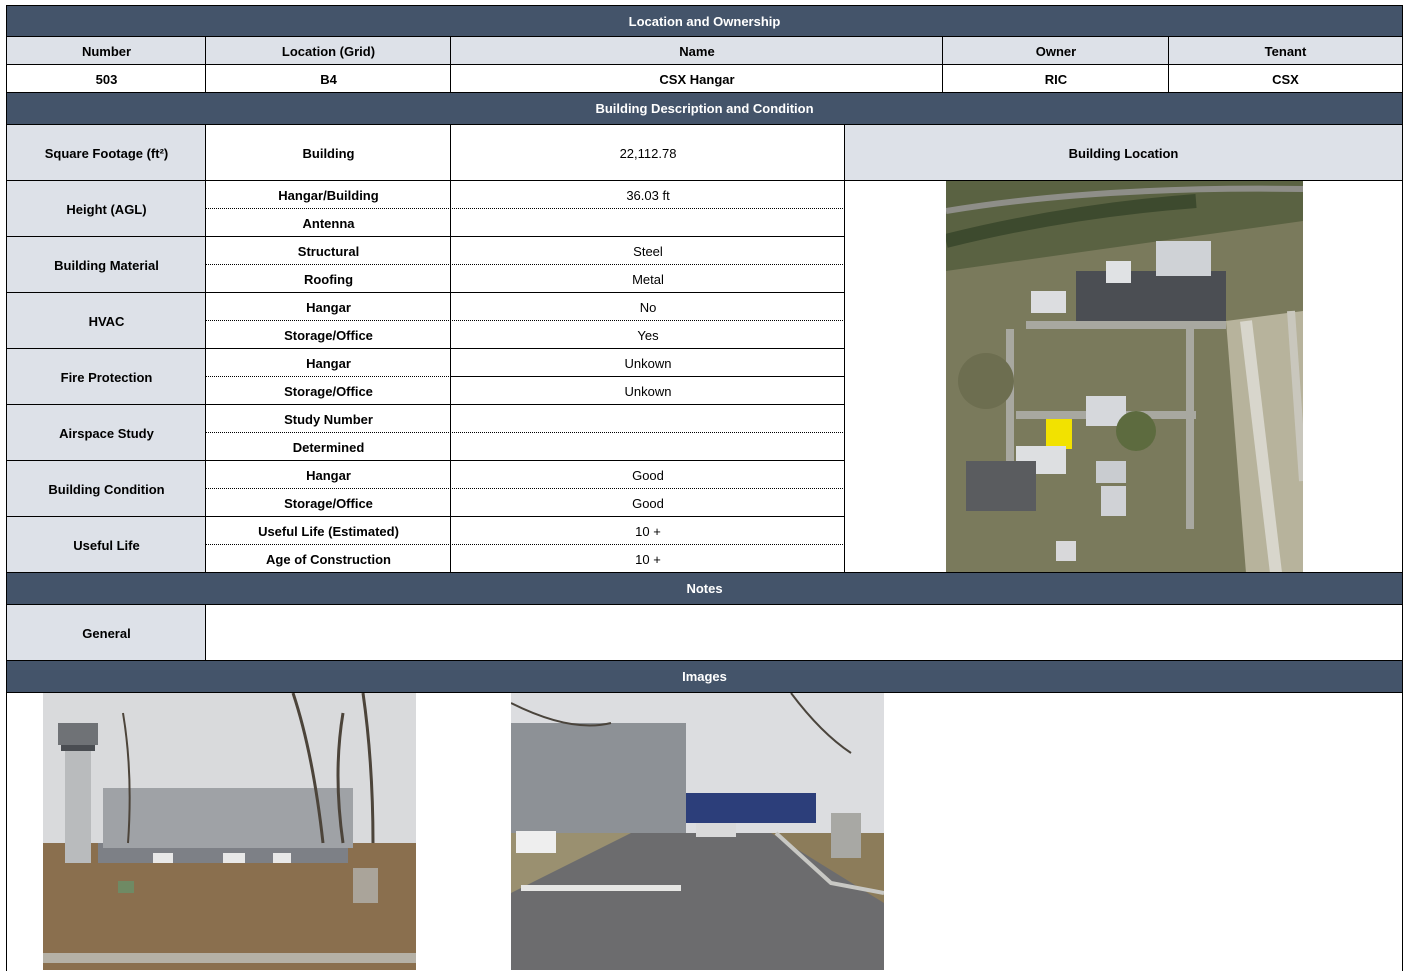 This screenshot has height=971, width=1409. I want to click on sub-text: Age of Construction, so click(328, 559).